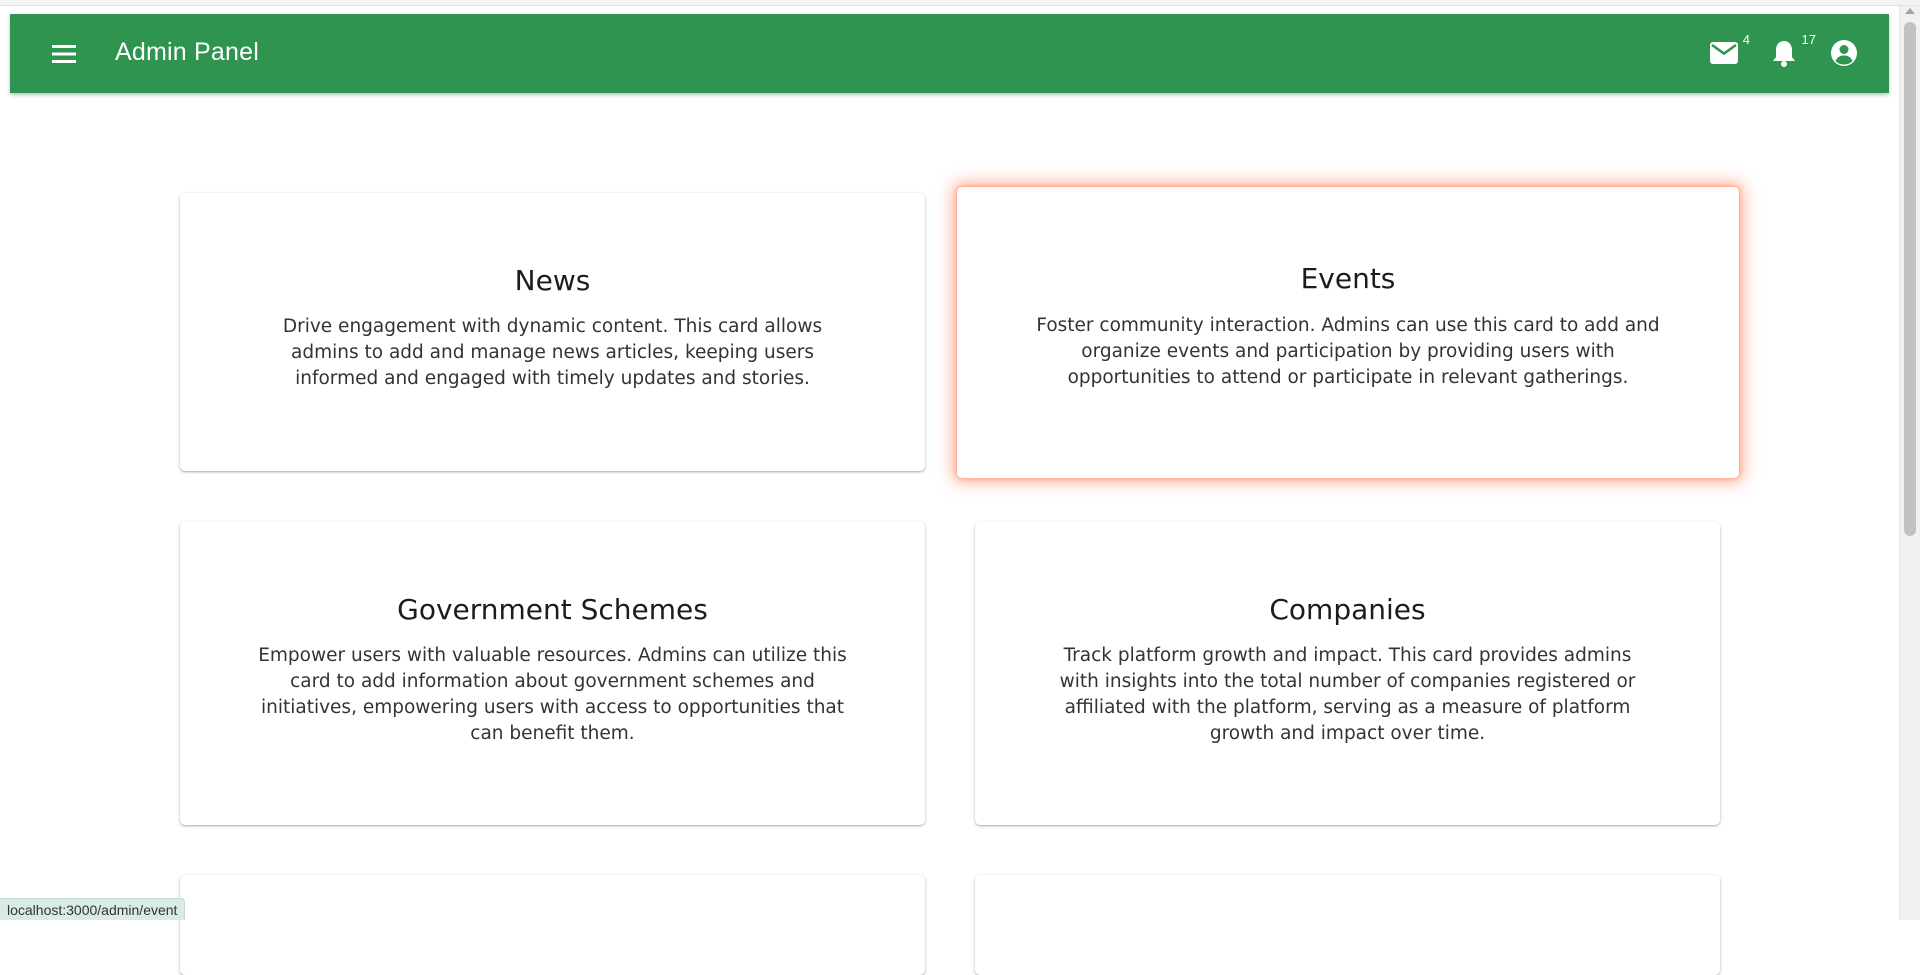  I want to click on card-title: Companies, so click(1347, 609).